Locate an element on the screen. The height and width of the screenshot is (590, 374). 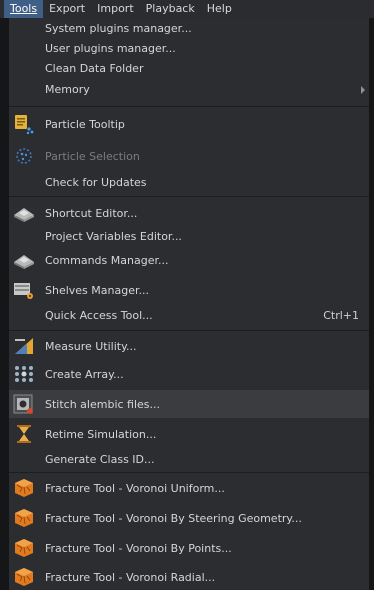
background-panel-left is located at coordinates (4, 304).